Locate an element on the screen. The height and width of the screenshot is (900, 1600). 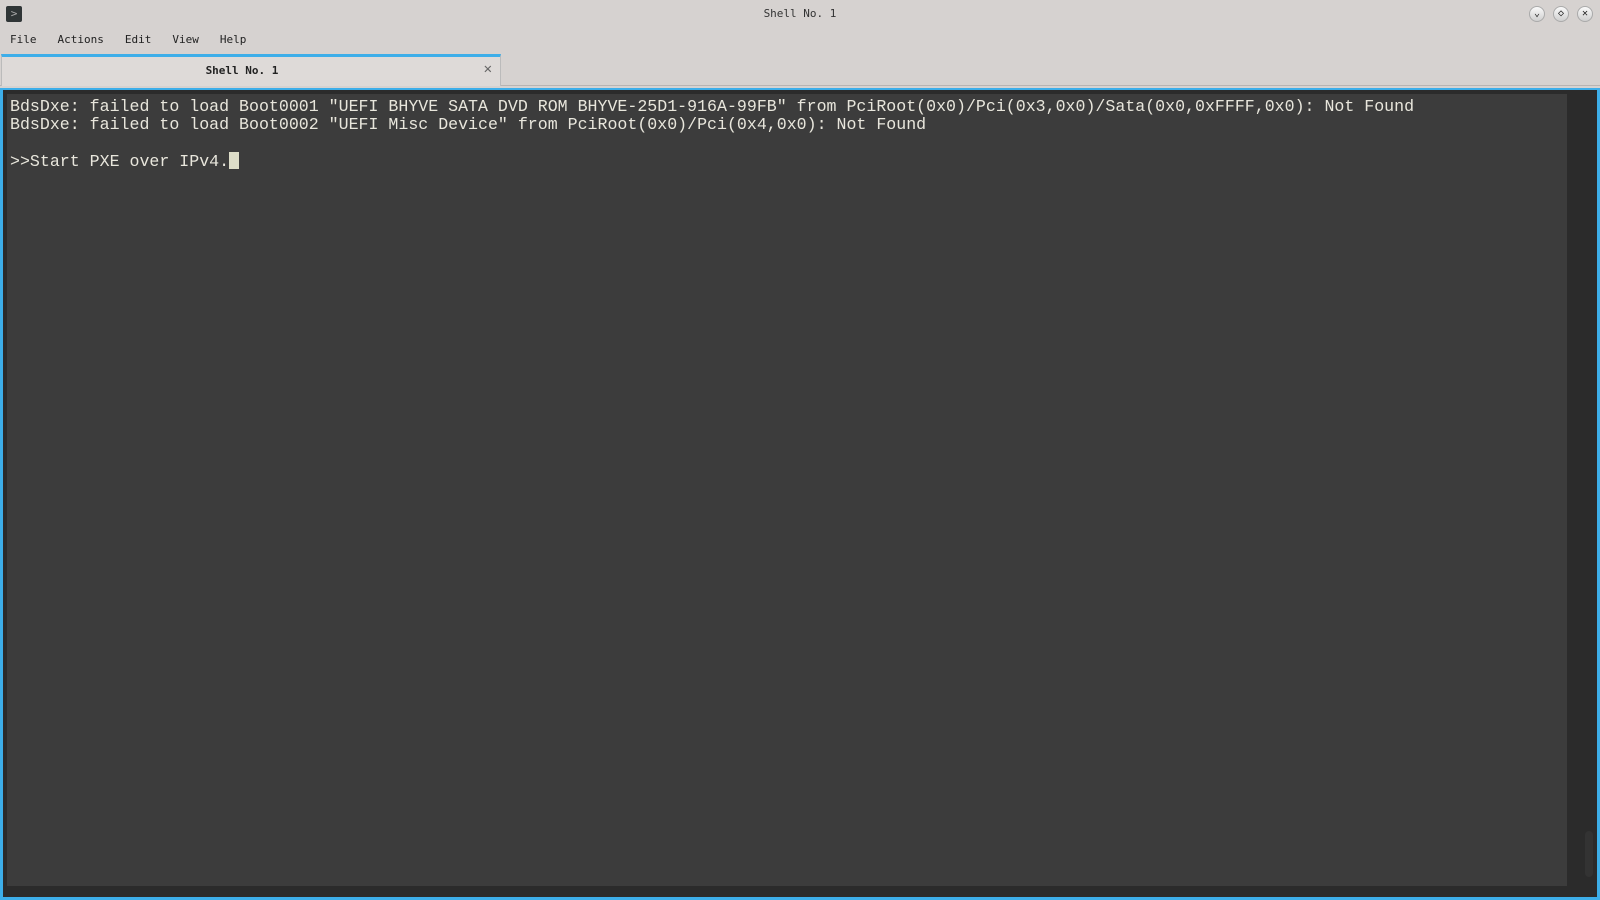
minimize-button: ⌄ is located at coordinates (1537, 14).